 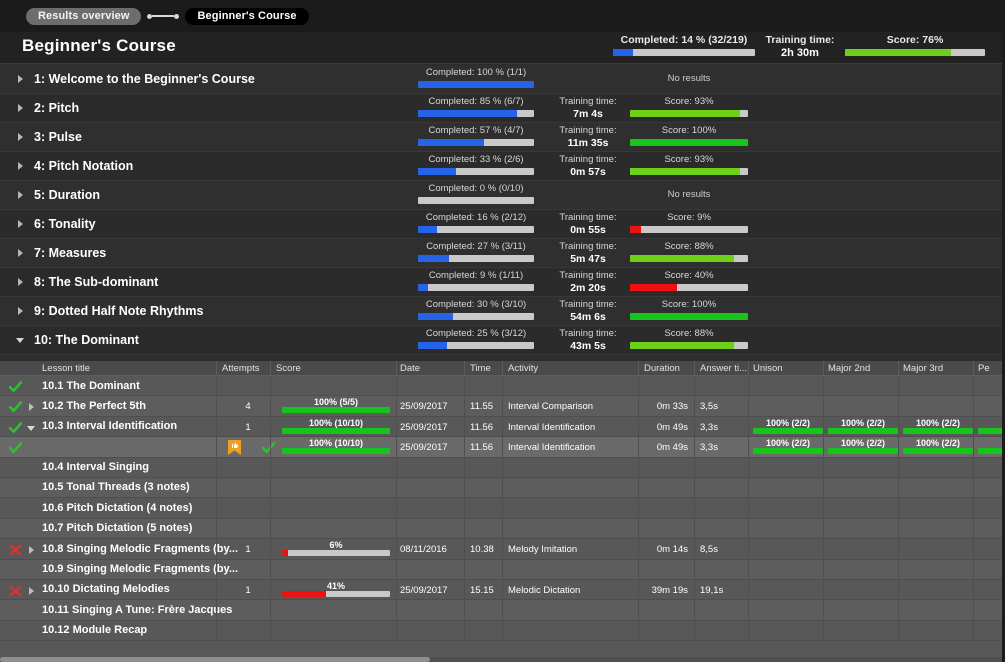 I want to click on score-bar, so click(x=336, y=593).